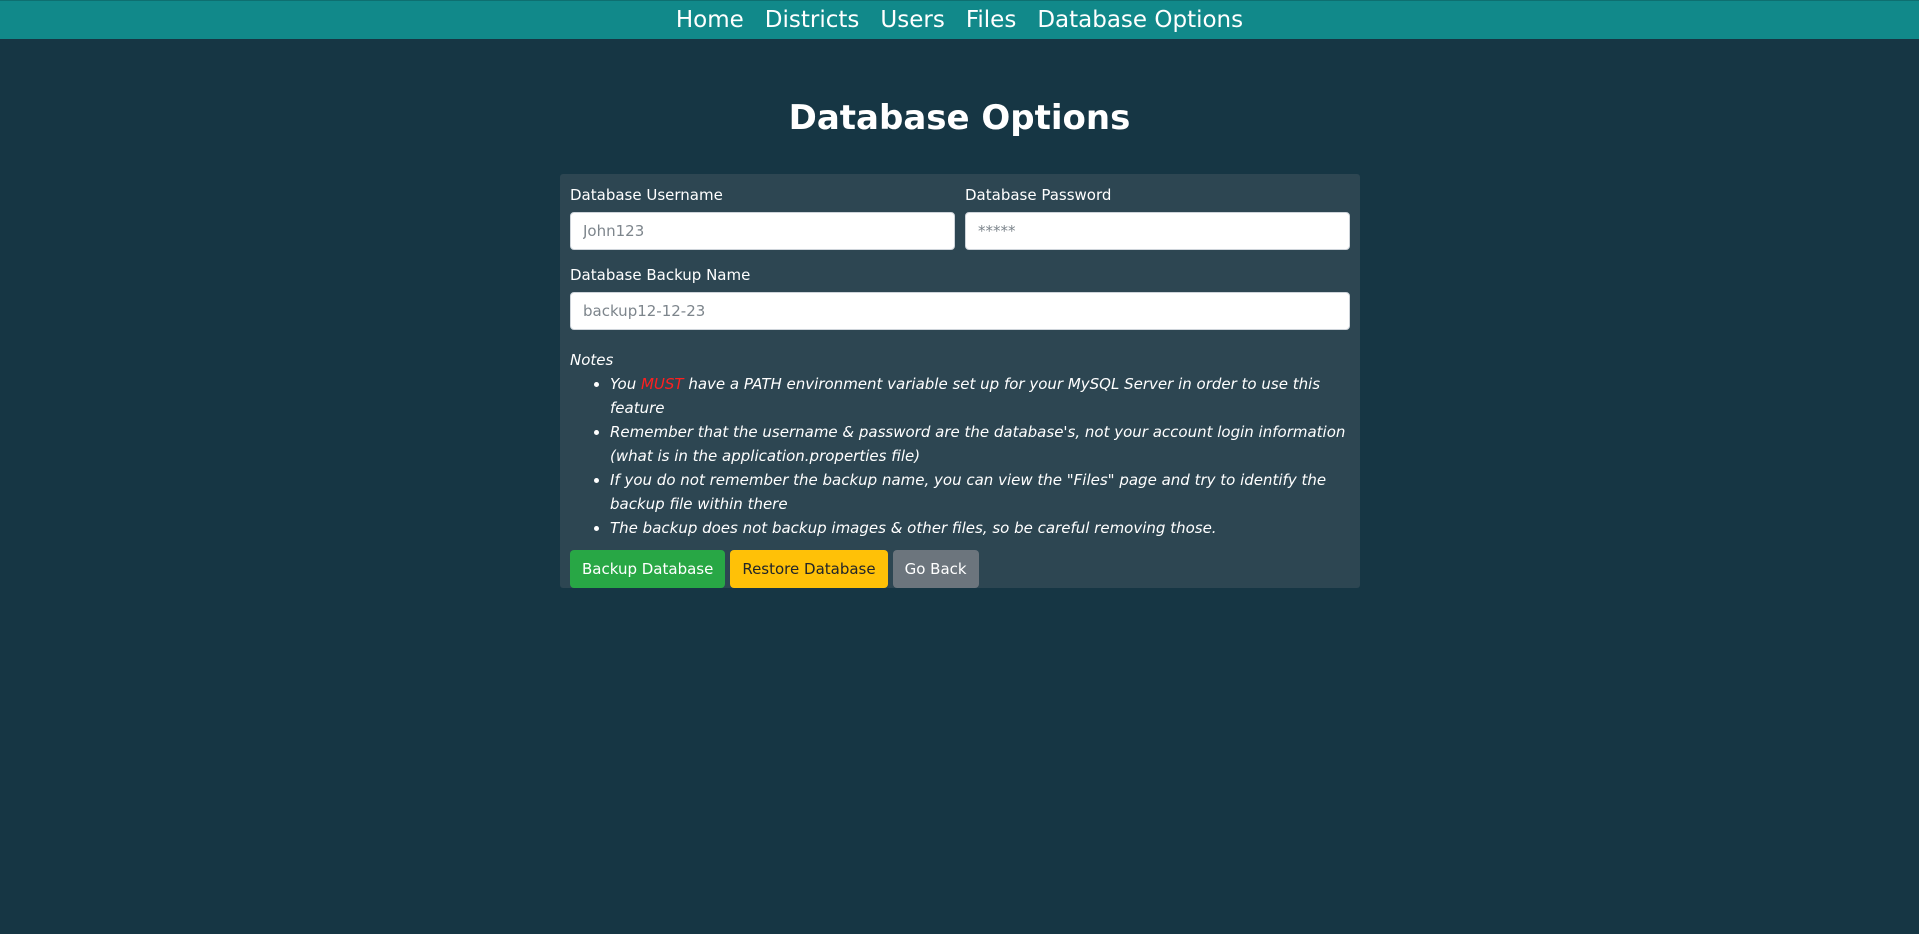  I want to click on password-label: Database Password, so click(1038, 195).